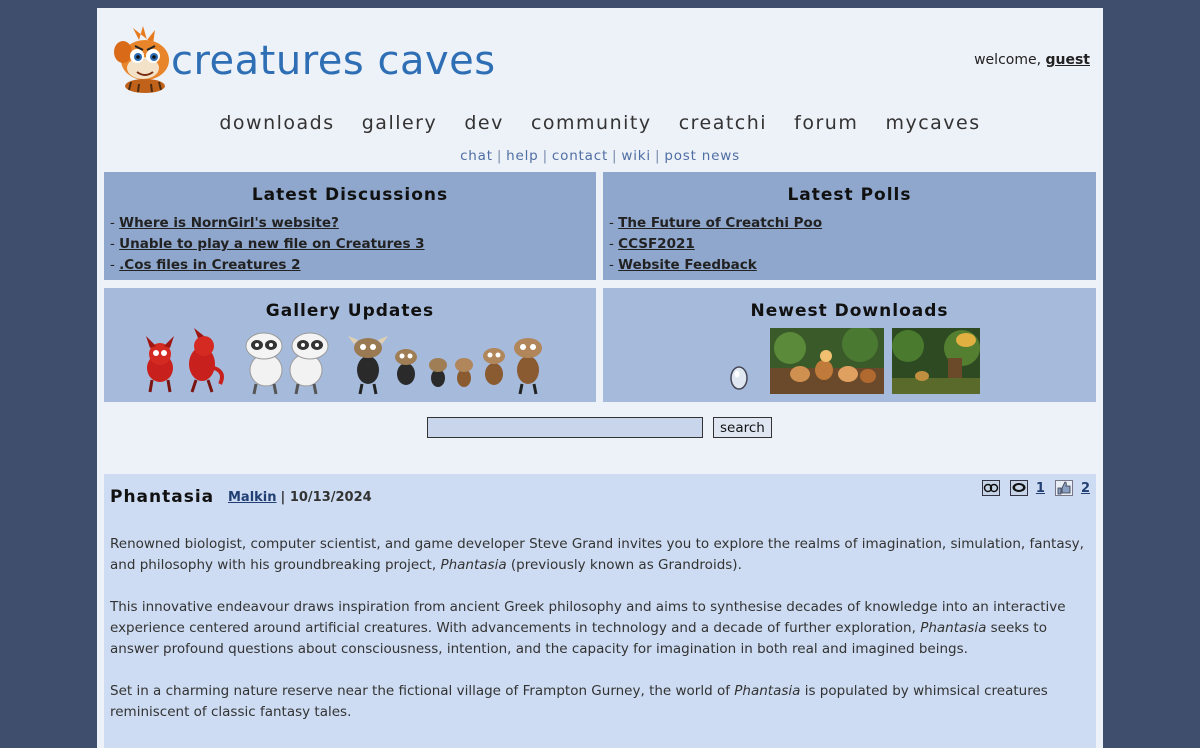 Image resolution: width=1200 pixels, height=748 pixels. I want to click on gallery-thumbnails, so click(350, 361).